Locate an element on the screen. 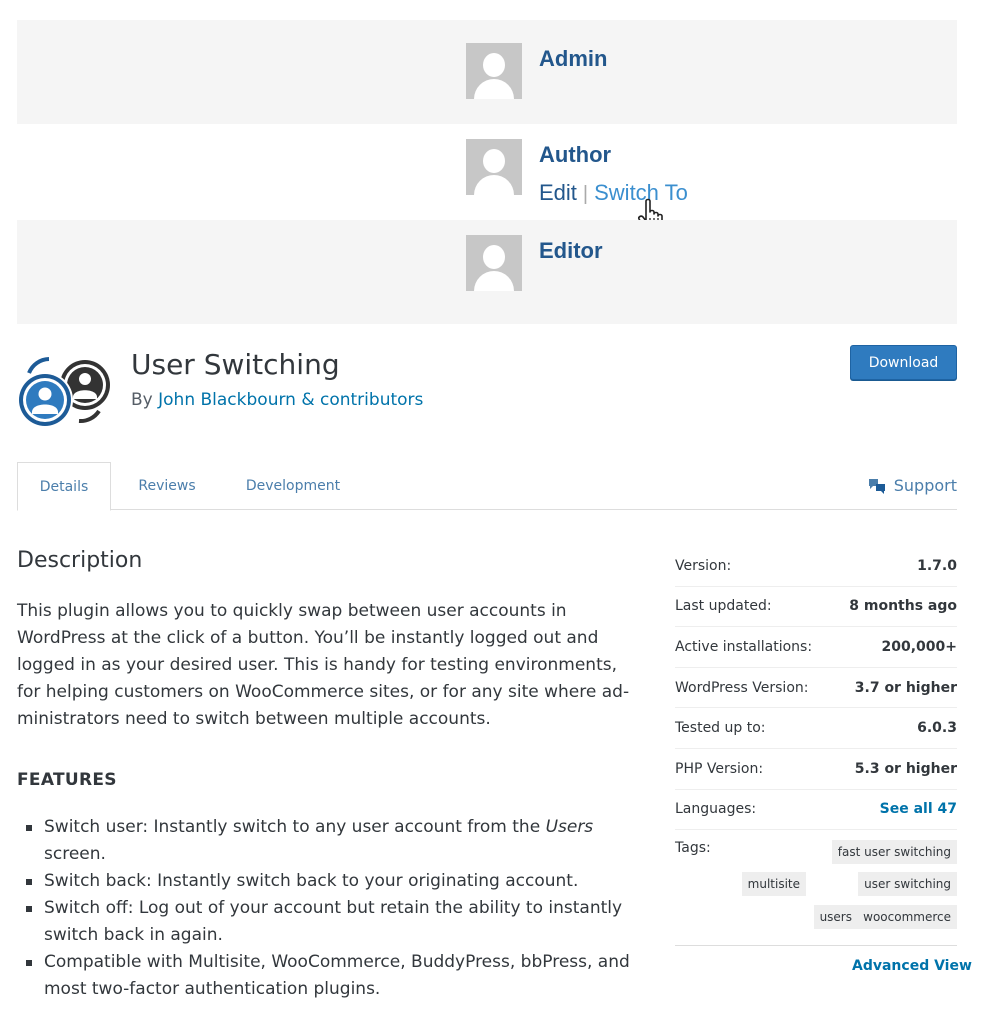 The width and height of the screenshot is (981, 1017). features-heading: FEATURES is located at coordinates (67, 780).